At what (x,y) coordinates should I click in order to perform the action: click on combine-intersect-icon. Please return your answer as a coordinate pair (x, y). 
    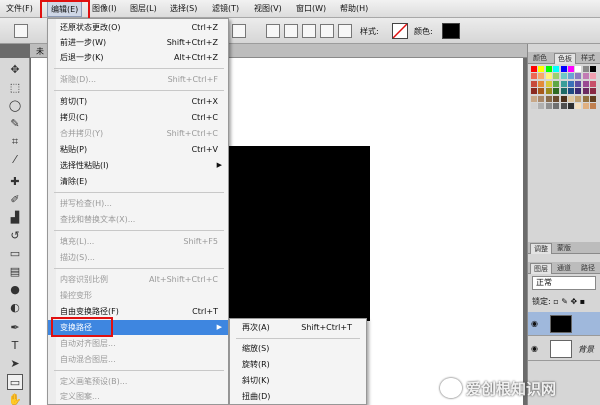
    Looking at the image, I should click on (327, 31).